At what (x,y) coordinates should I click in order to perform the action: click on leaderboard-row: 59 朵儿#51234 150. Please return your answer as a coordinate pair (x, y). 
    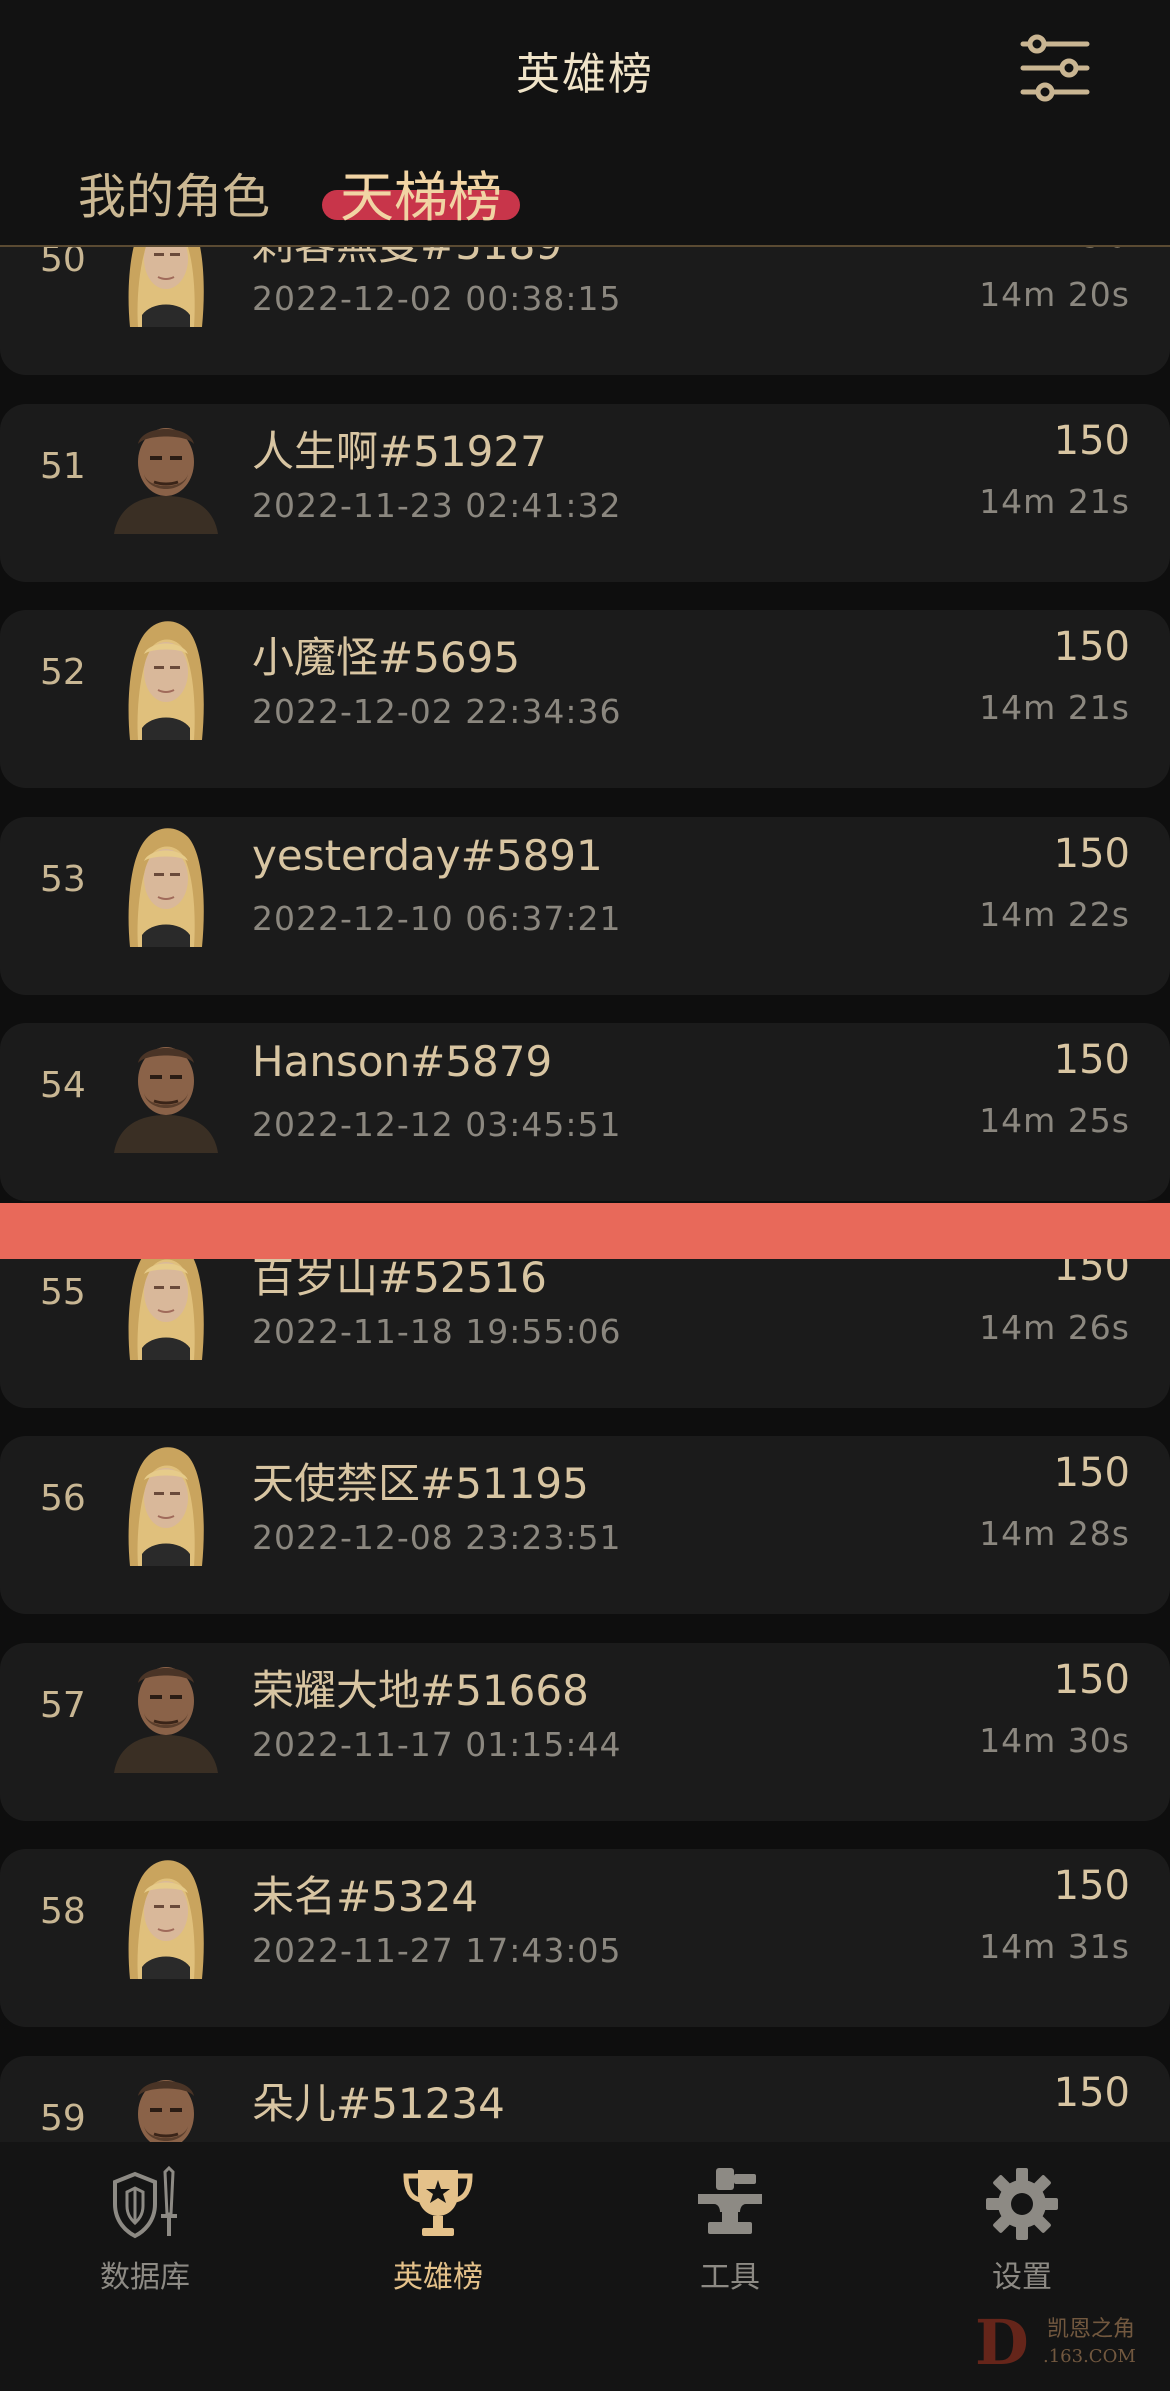
    Looking at the image, I should click on (585, 2098).